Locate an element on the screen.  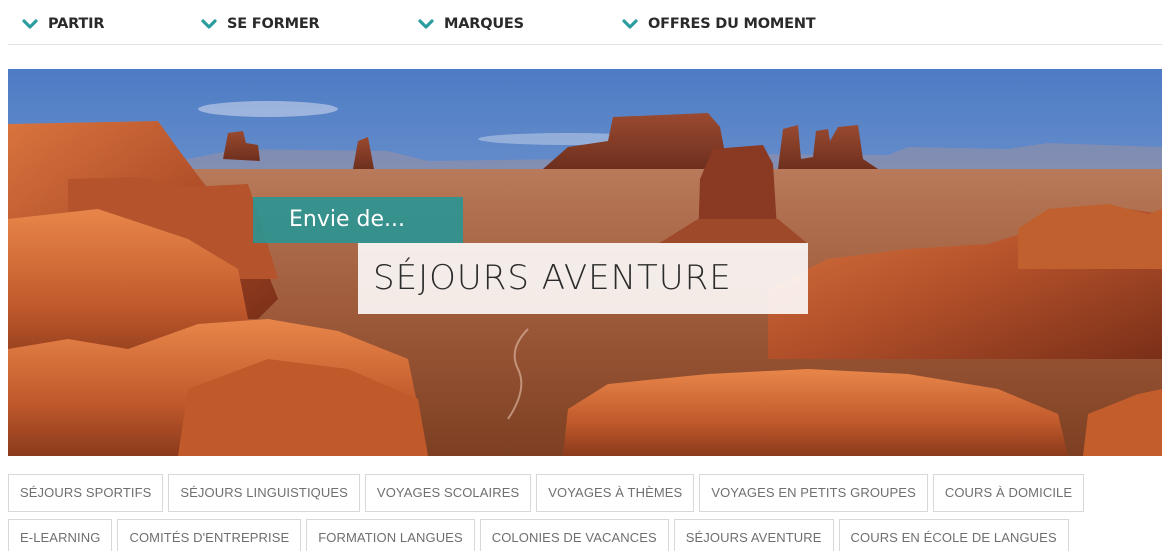
nav-item-label: OFFRES DU MOMENT is located at coordinates (732, 24).